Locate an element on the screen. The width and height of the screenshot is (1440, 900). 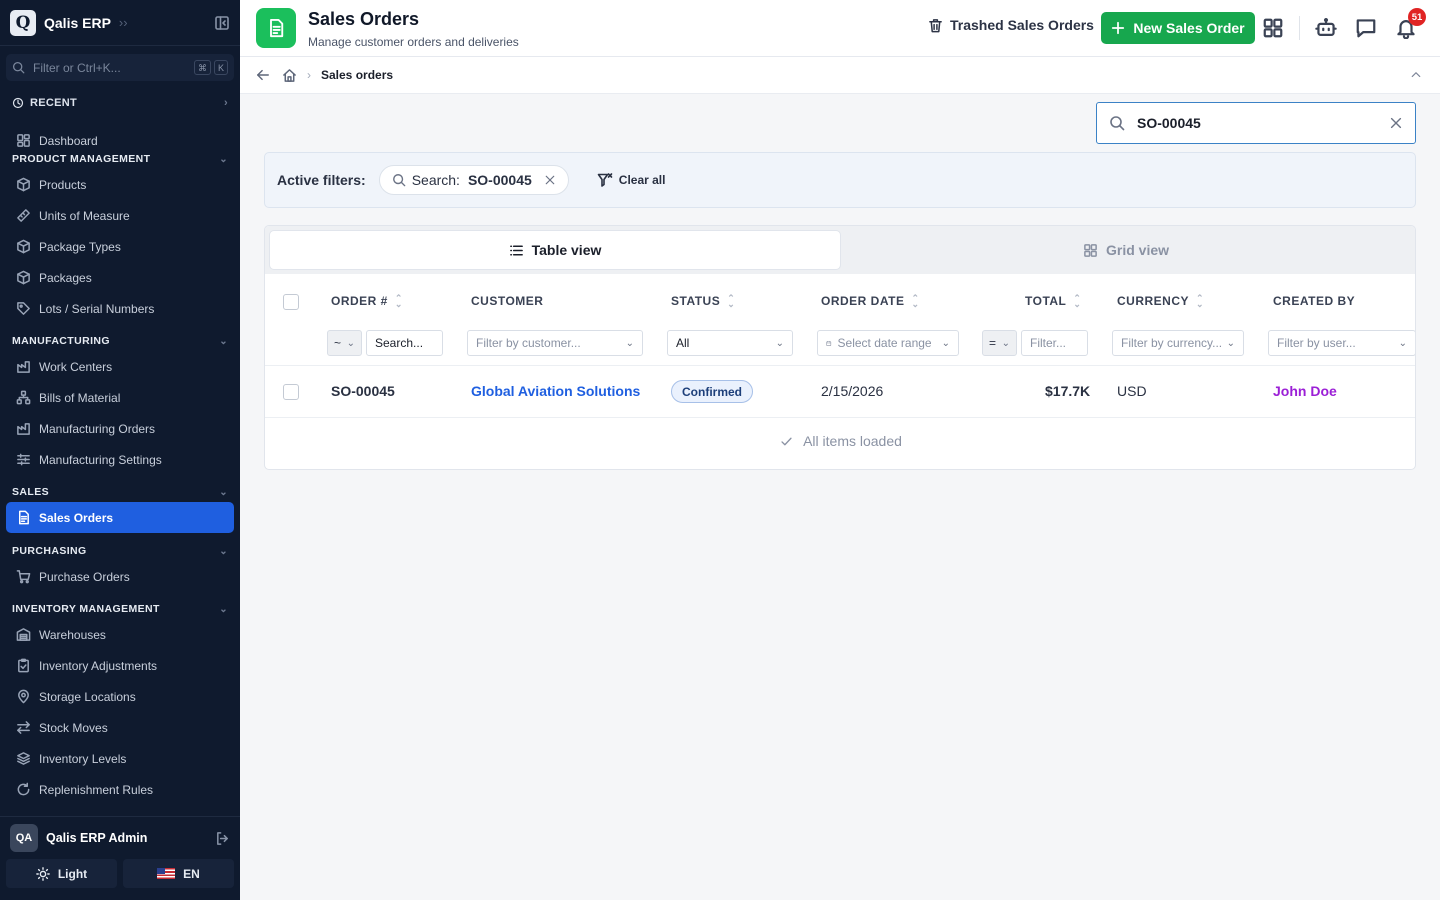
section-inventory-management: INVENTORY MANAGEMENT ⌄ is located at coordinates (120, 609).